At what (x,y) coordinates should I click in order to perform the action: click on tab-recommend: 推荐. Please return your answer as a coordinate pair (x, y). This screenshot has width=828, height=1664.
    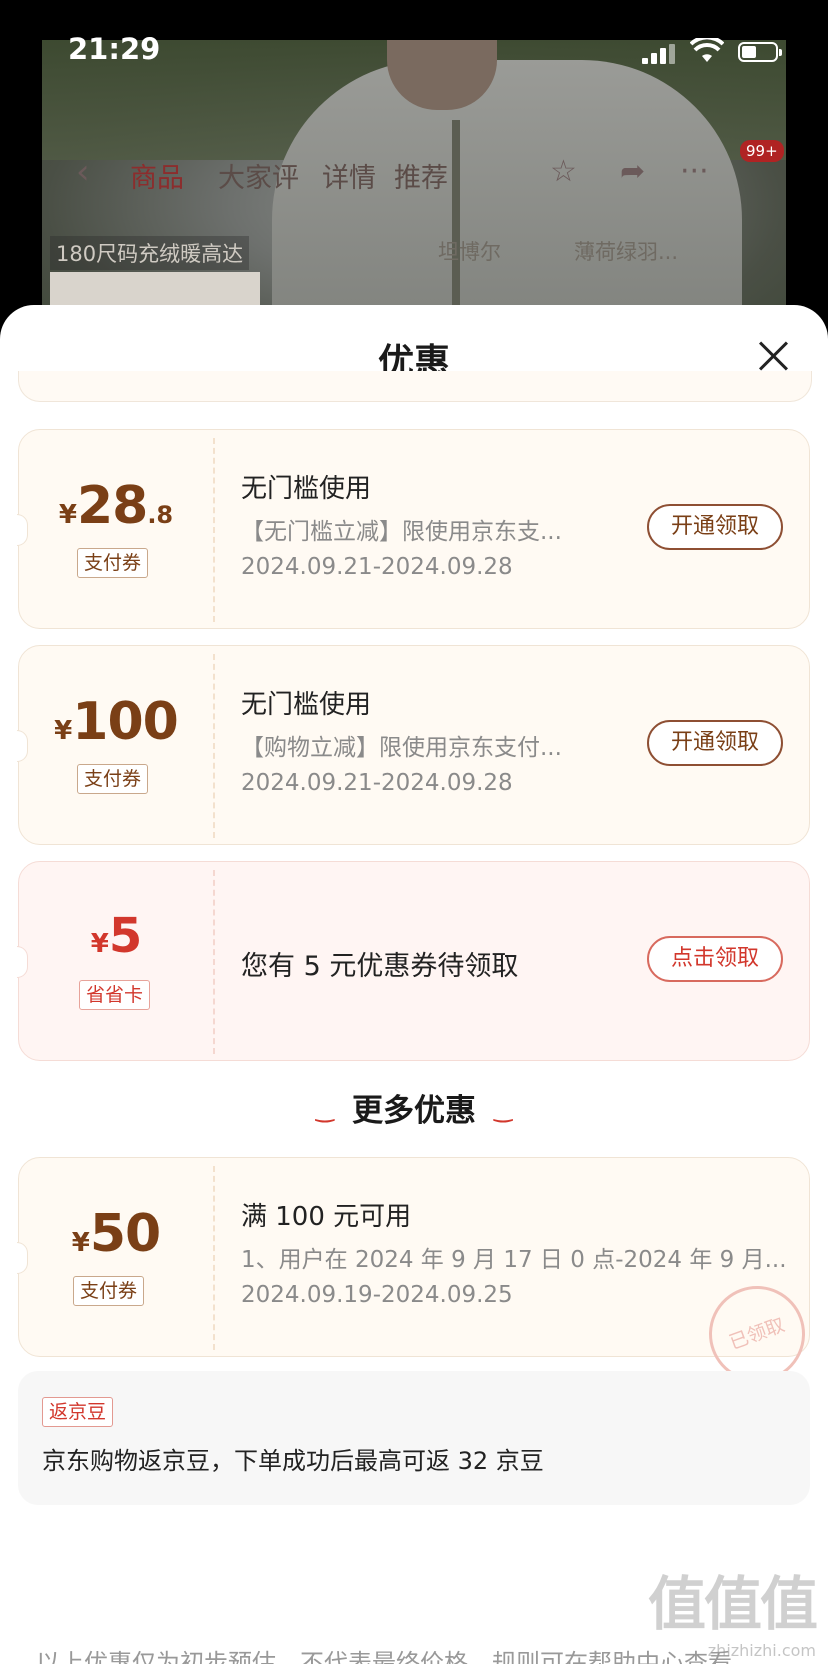
    Looking at the image, I should click on (421, 175).